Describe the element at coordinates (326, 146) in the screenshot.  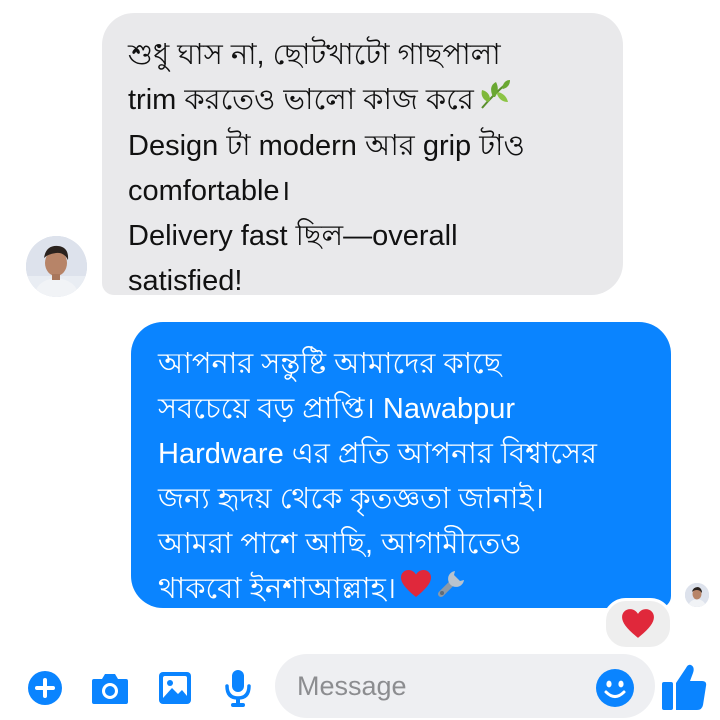
I see `message-line: Design টা modern আর grip টাও` at that location.